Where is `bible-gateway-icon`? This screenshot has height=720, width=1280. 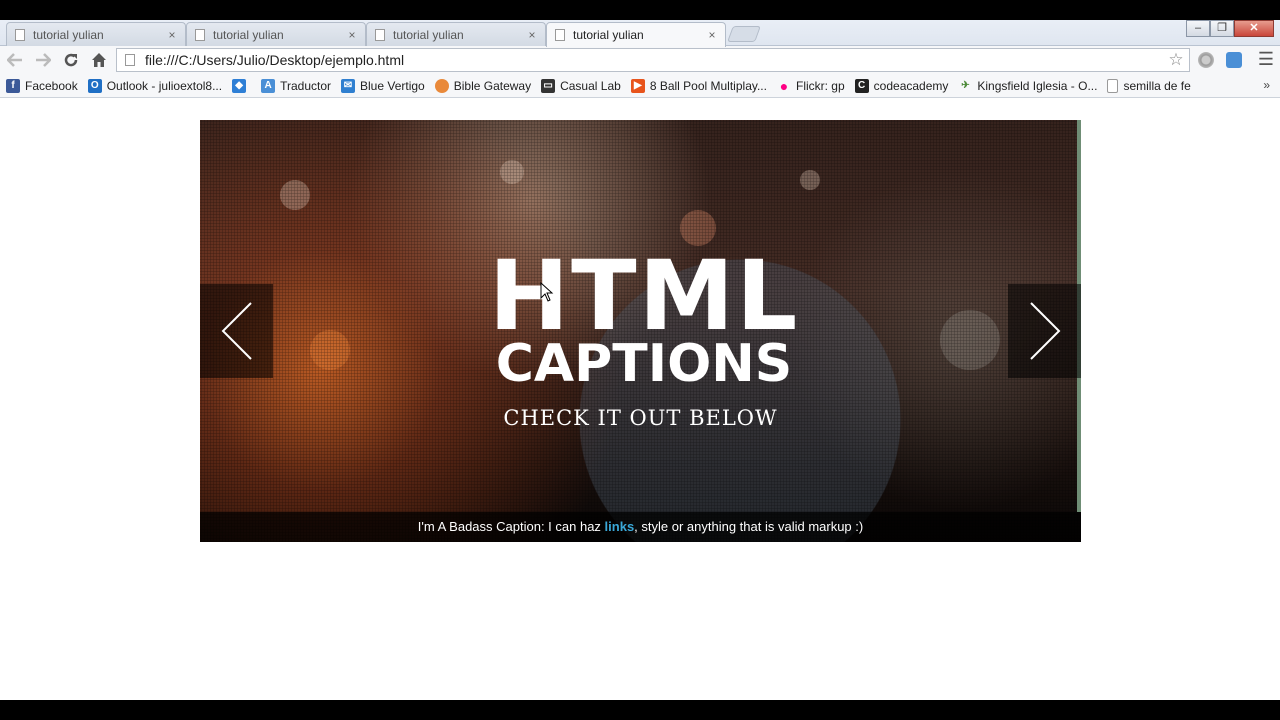
bible-gateway-icon is located at coordinates (441, 85).